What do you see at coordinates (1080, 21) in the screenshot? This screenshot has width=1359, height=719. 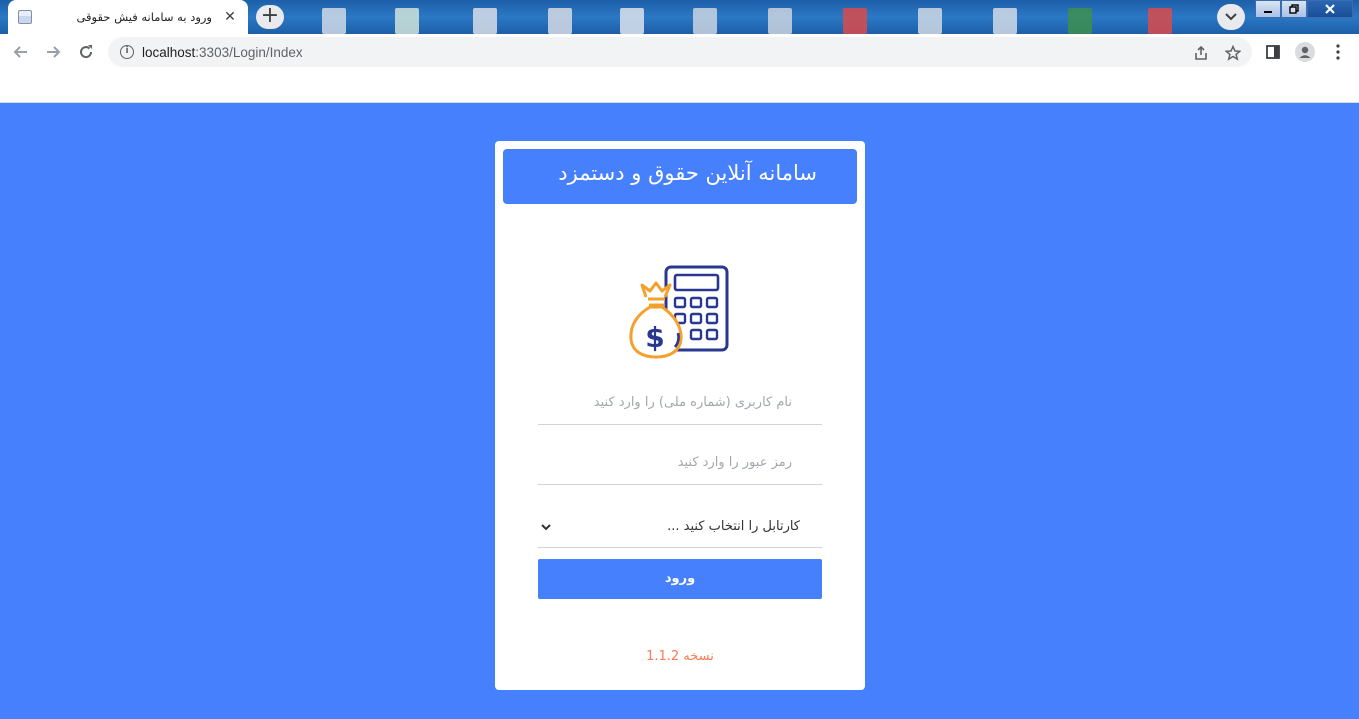 I see `desktop-excel-icon` at bounding box center [1080, 21].